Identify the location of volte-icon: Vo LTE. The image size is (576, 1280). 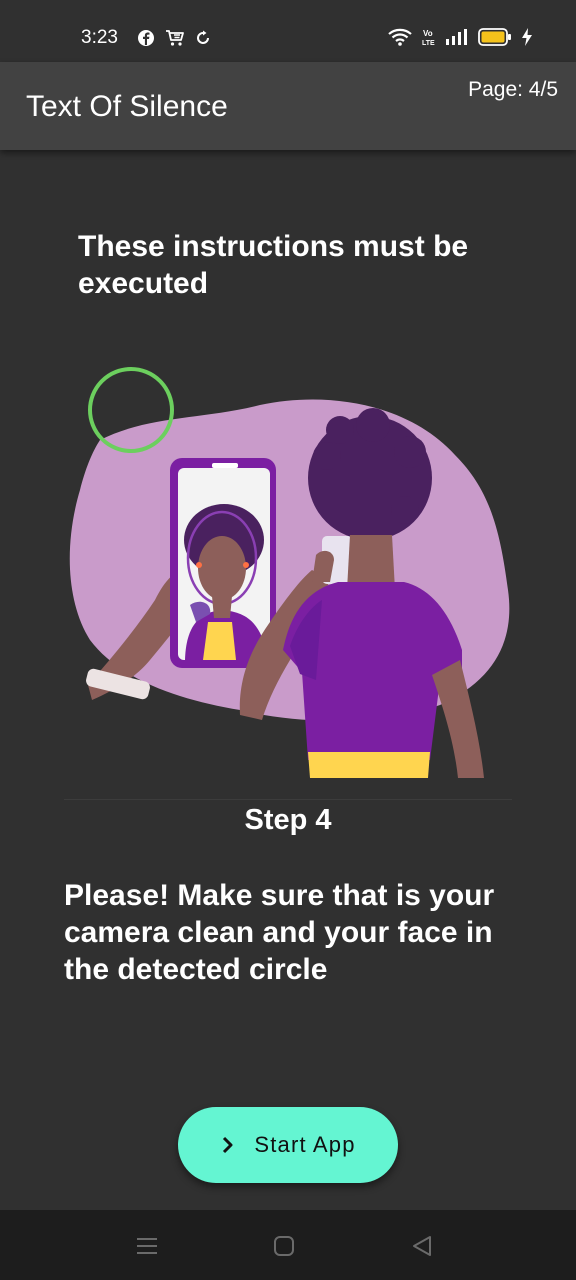
(428, 37).